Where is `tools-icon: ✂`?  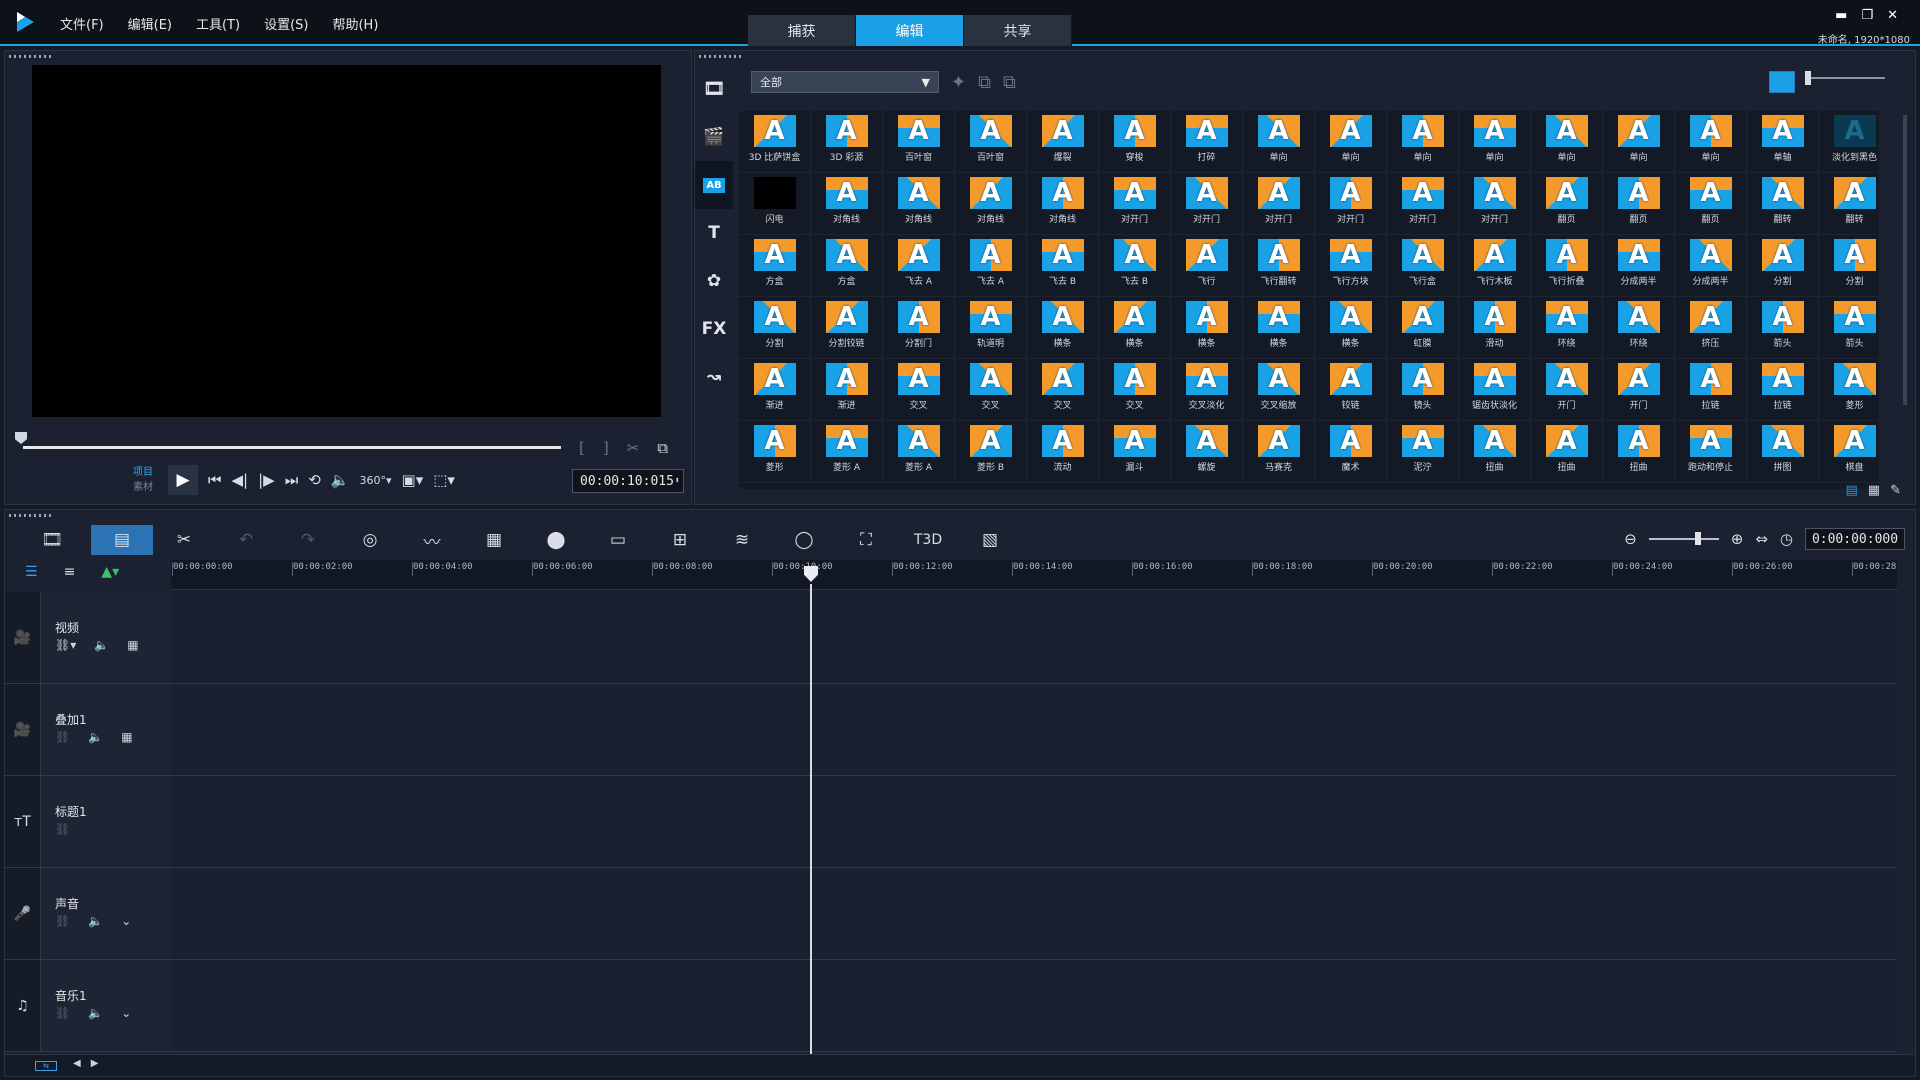 tools-icon: ✂ is located at coordinates (184, 540).